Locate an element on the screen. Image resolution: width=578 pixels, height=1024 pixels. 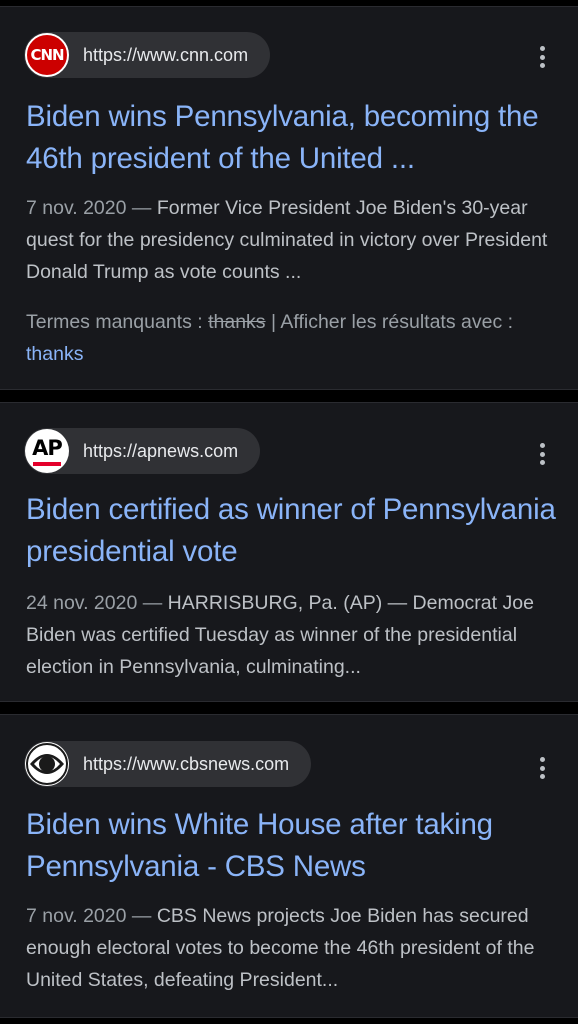
result-date: 24 nov. 2020 is located at coordinates (82, 603).